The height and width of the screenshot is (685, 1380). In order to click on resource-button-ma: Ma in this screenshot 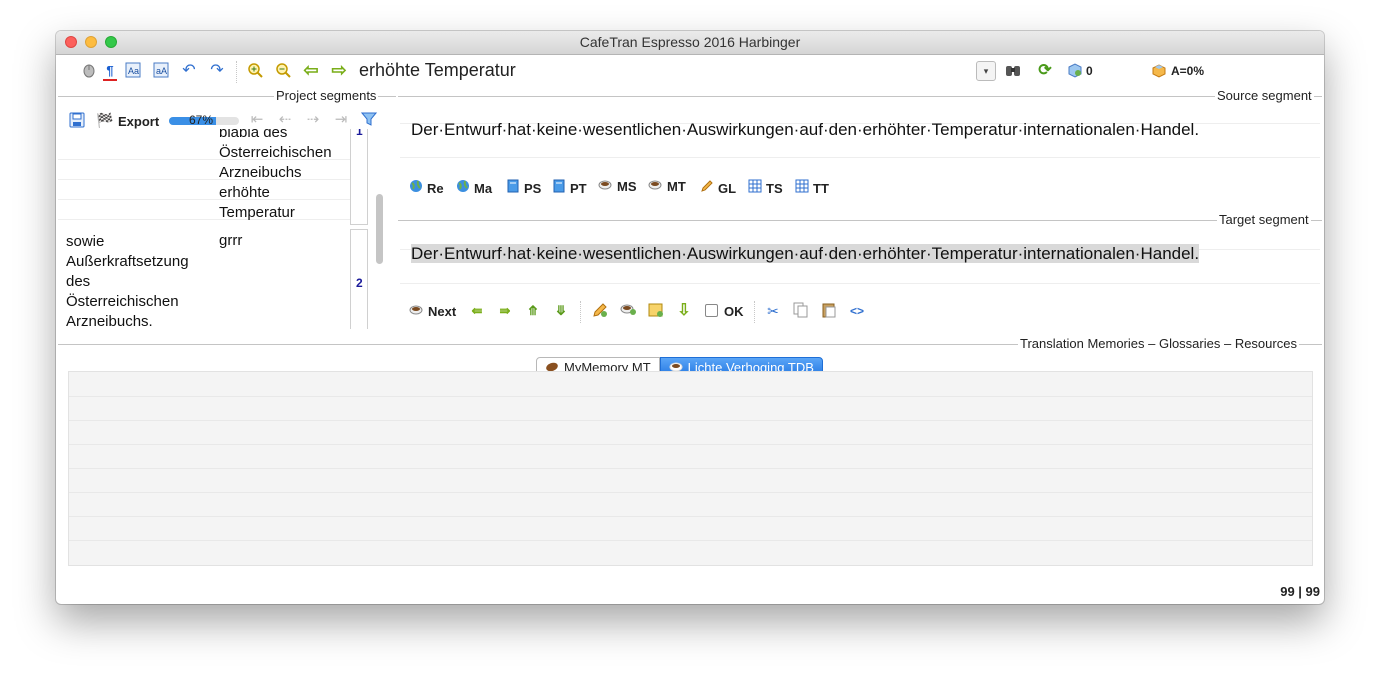, I will do `click(473, 187)`.